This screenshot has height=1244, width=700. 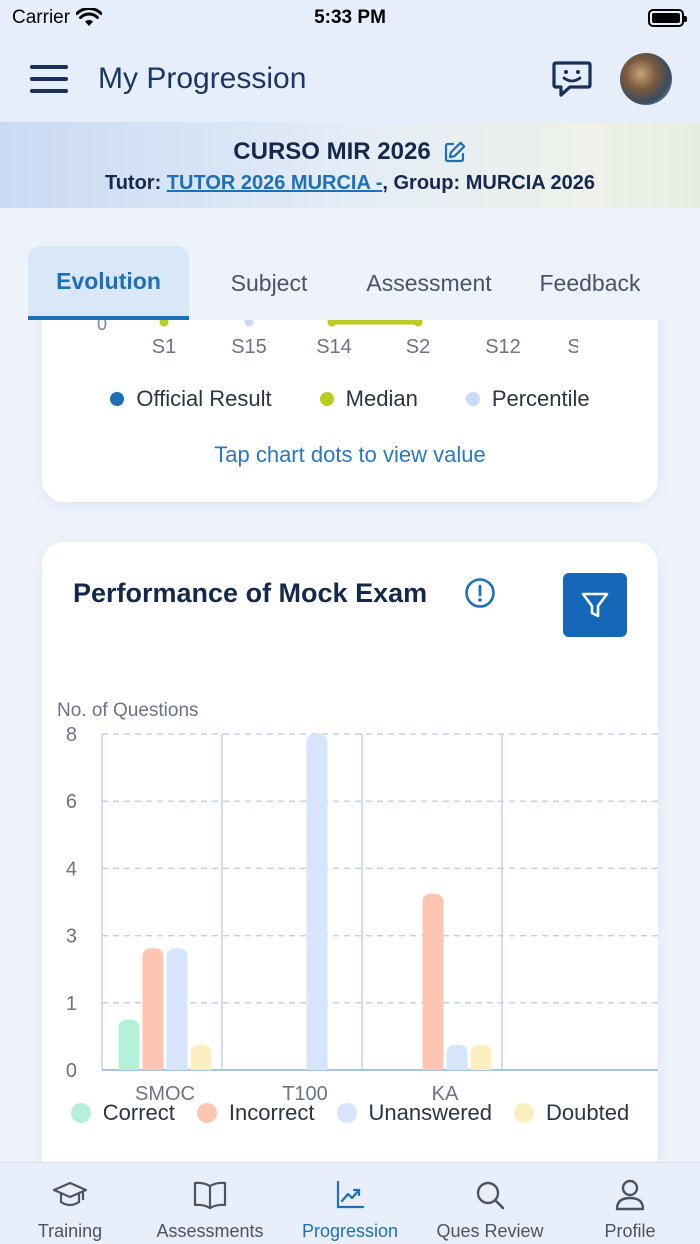 What do you see at coordinates (71, 937) in the screenshot?
I see `y-tick-label: 3` at bounding box center [71, 937].